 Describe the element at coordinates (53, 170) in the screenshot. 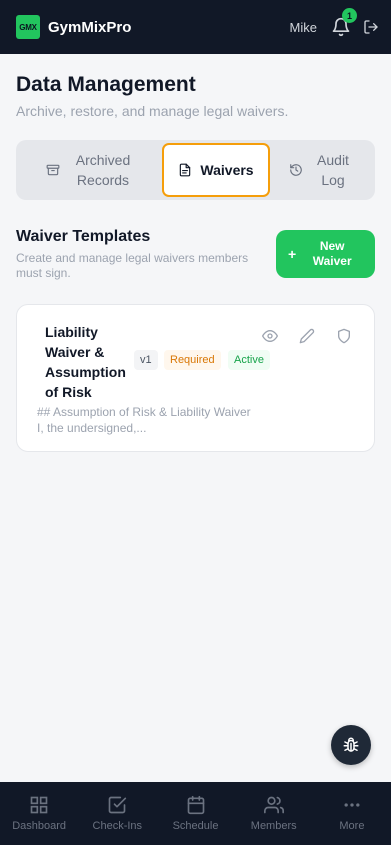

I see `archive-icon` at that location.